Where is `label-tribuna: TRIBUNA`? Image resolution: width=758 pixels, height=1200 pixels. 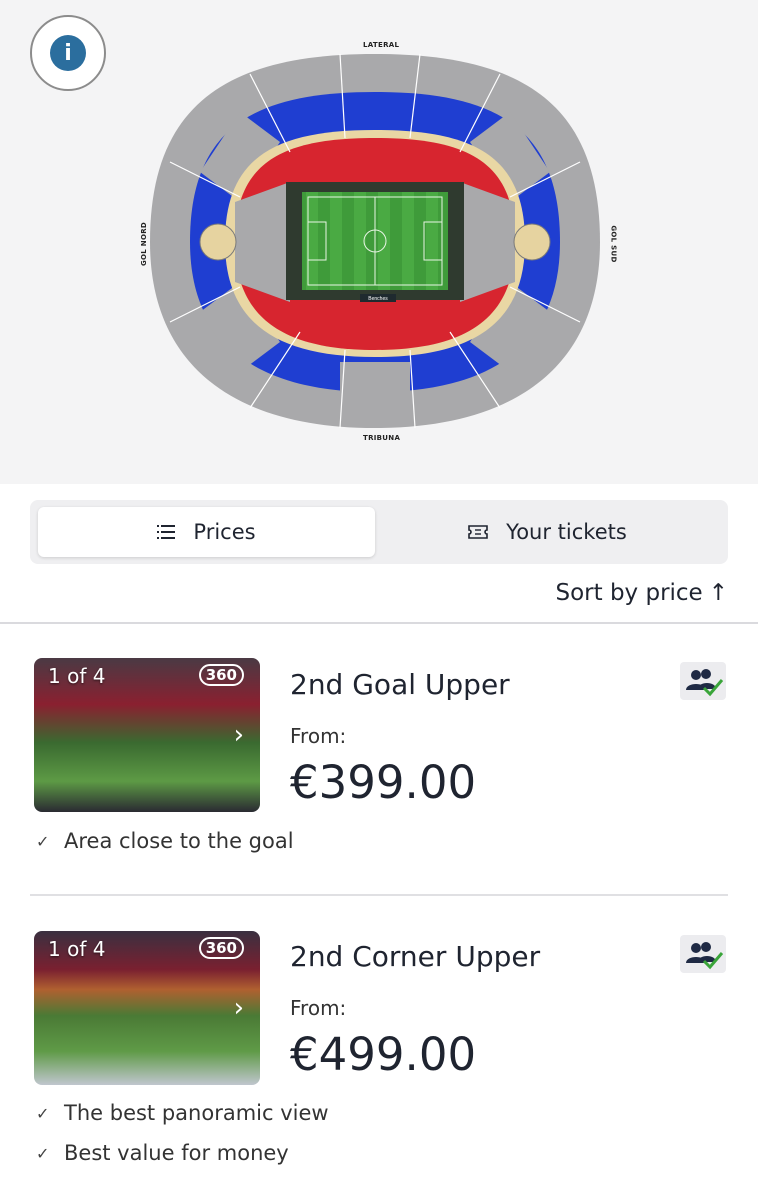
label-tribuna: TRIBUNA is located at coordinates (382, 438).